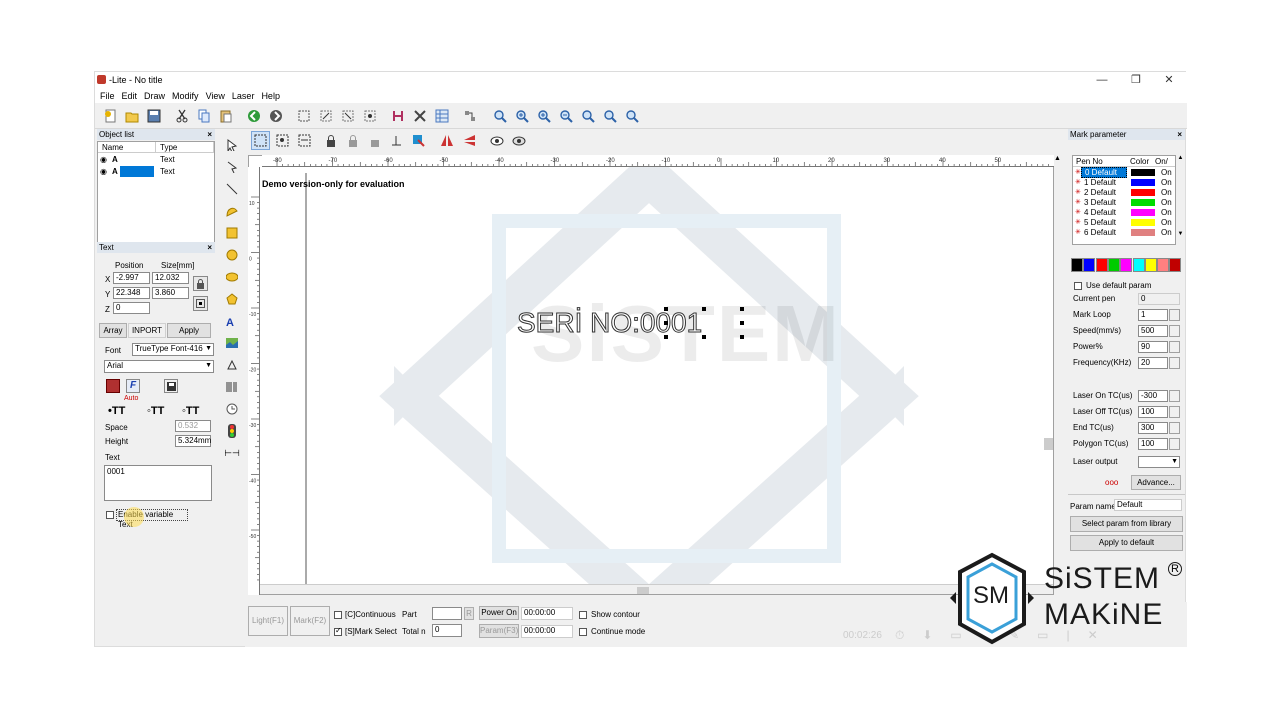 Image resolution: width=1280 pixels, height=720 pixels. I want to click on polygon-tc-field: 100, so click(1153, 444).